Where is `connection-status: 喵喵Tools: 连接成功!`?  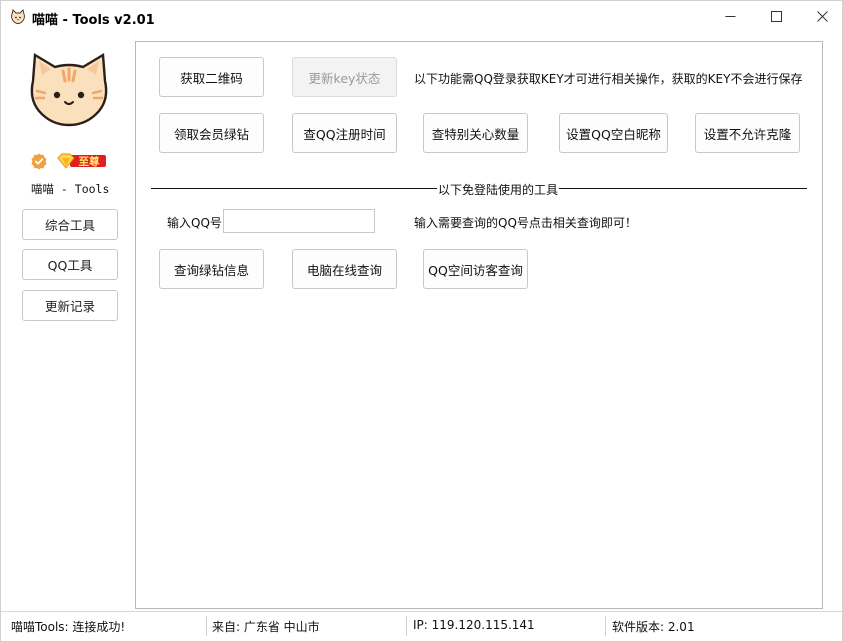 connection-status: 喵喵Tools: 连接成功! is located at coordinates (68, 627).